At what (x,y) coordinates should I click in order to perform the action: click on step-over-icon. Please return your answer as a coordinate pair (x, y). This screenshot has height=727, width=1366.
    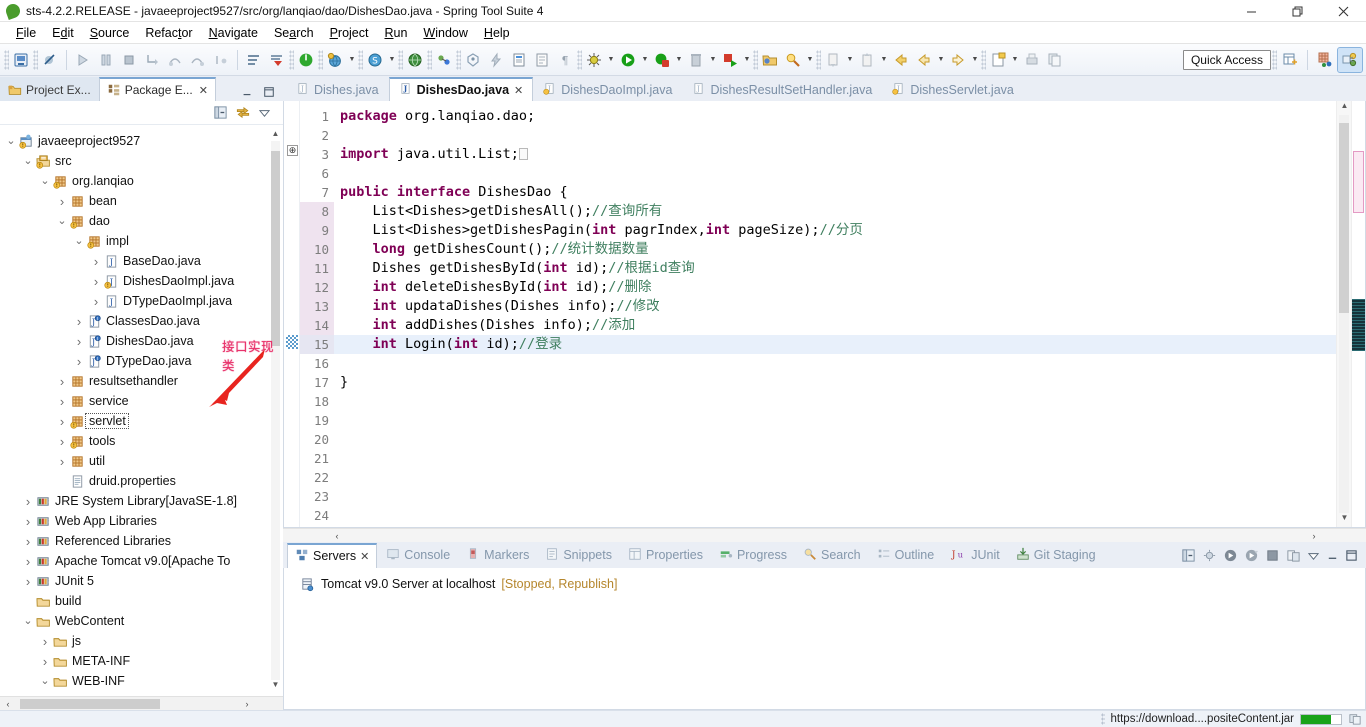
    Looking at the image, I should click on (175, 60).